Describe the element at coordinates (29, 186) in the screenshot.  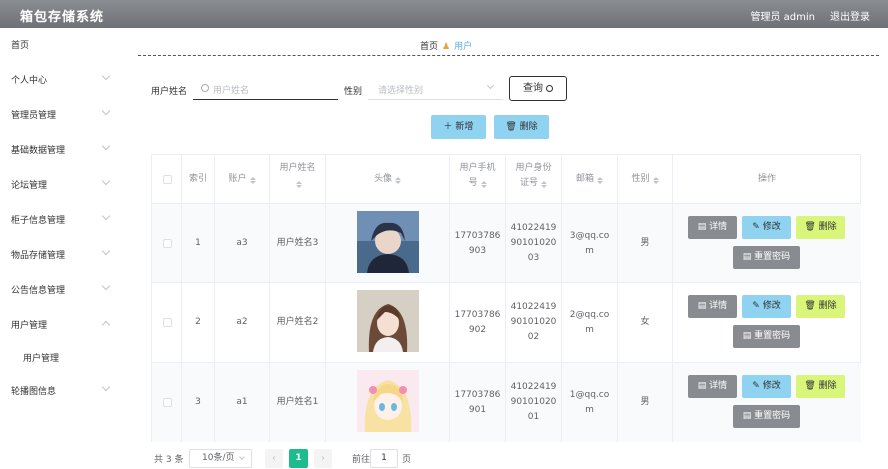
I see `sidebar-item-label: 论坛管理` at that location.